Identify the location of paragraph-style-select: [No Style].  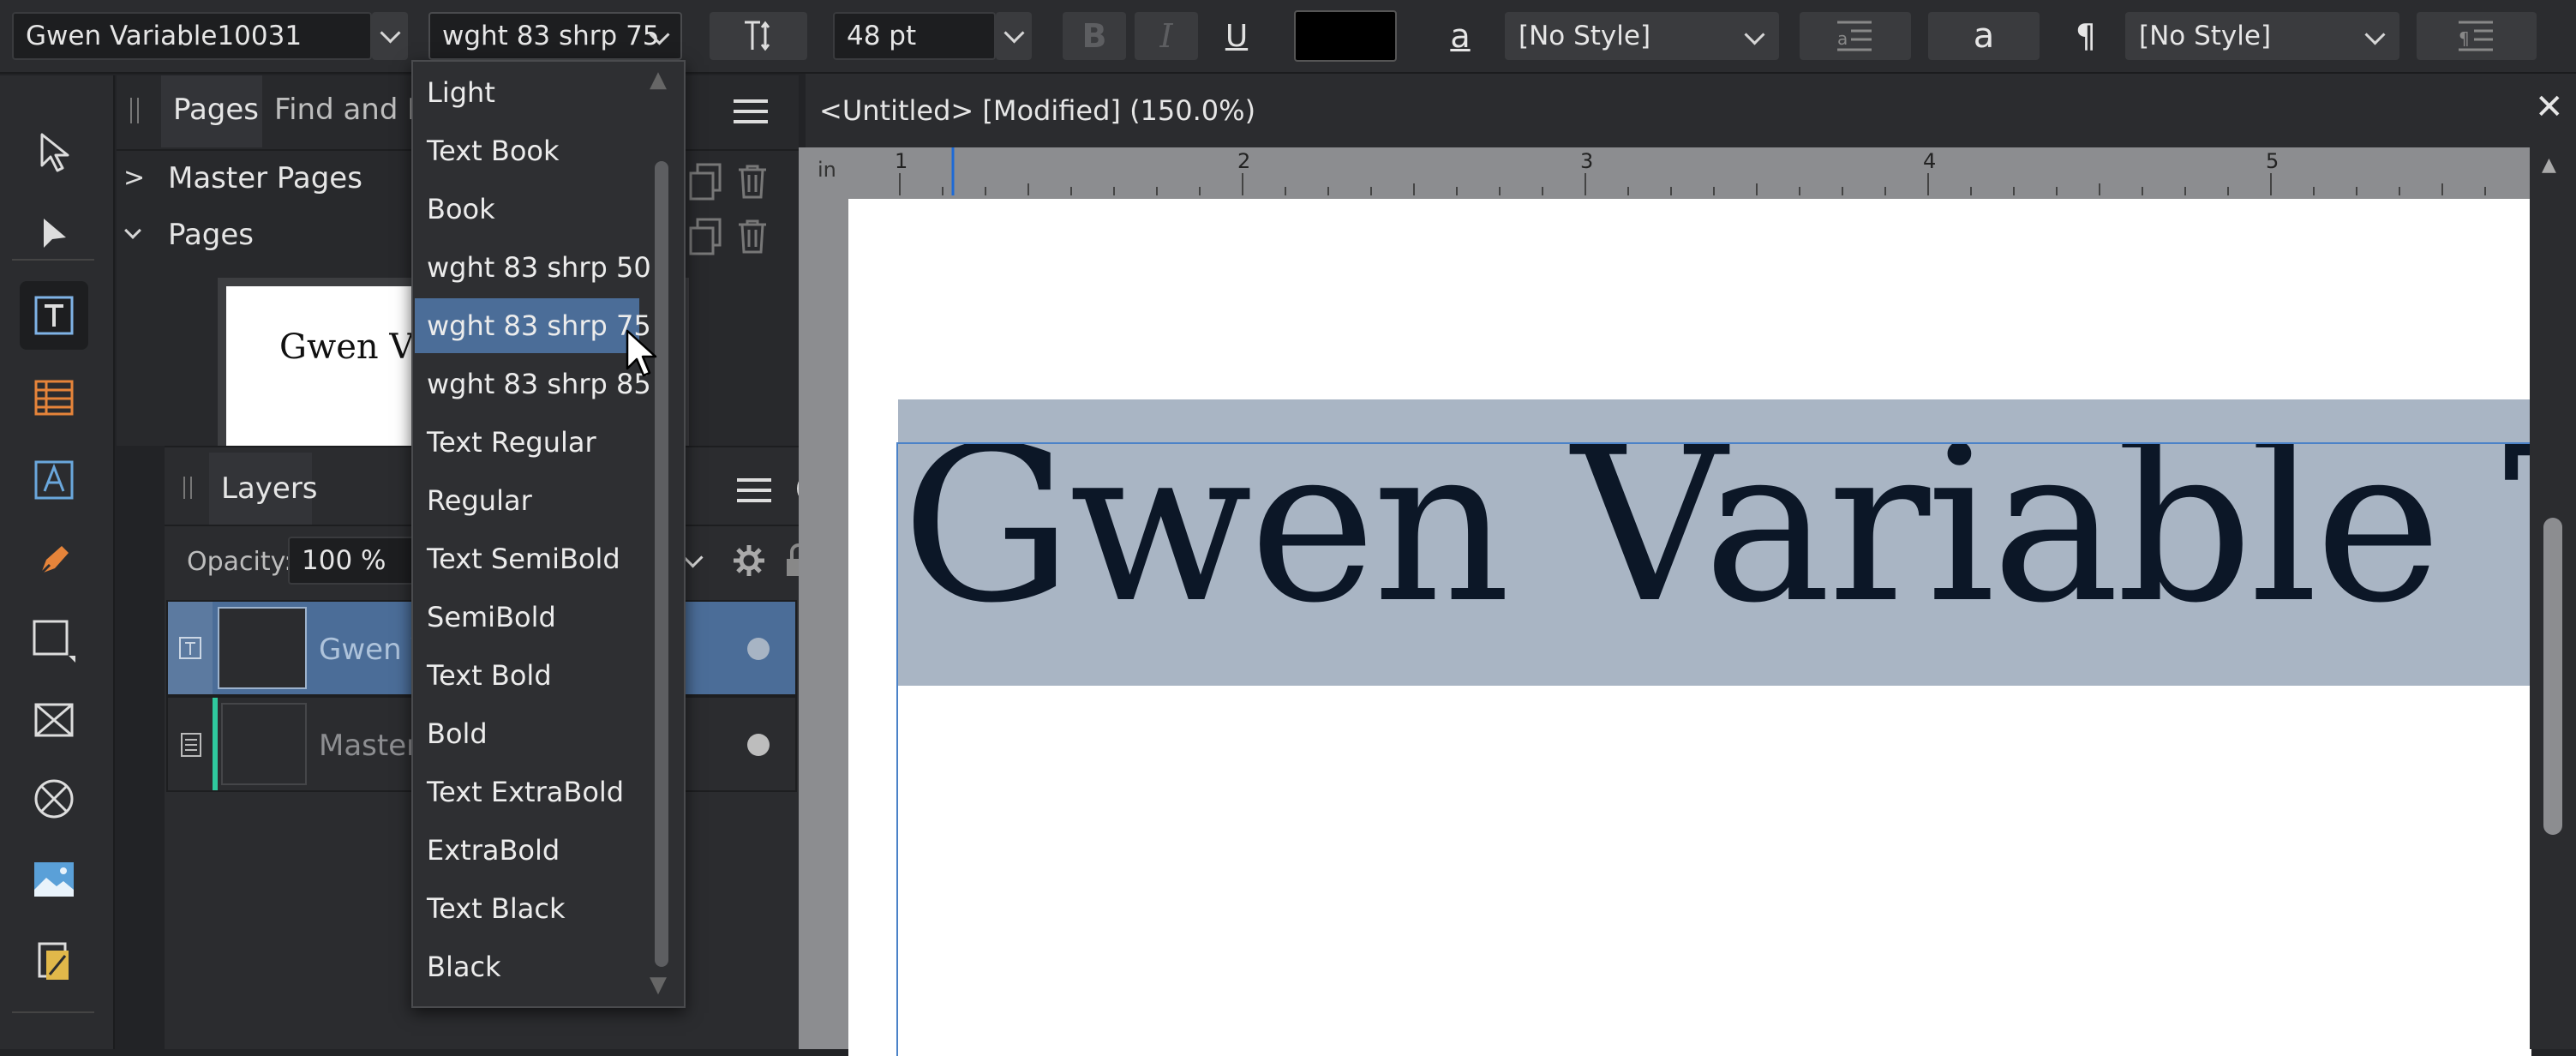
(2262, 36).